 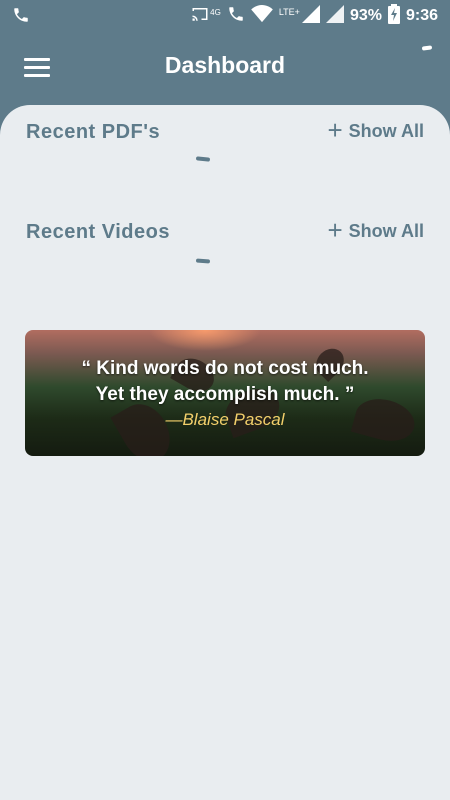 What do you see at coordinates (200, 16) in the screenshot?
I see `cast-icon` at bounding box center [200, 16].